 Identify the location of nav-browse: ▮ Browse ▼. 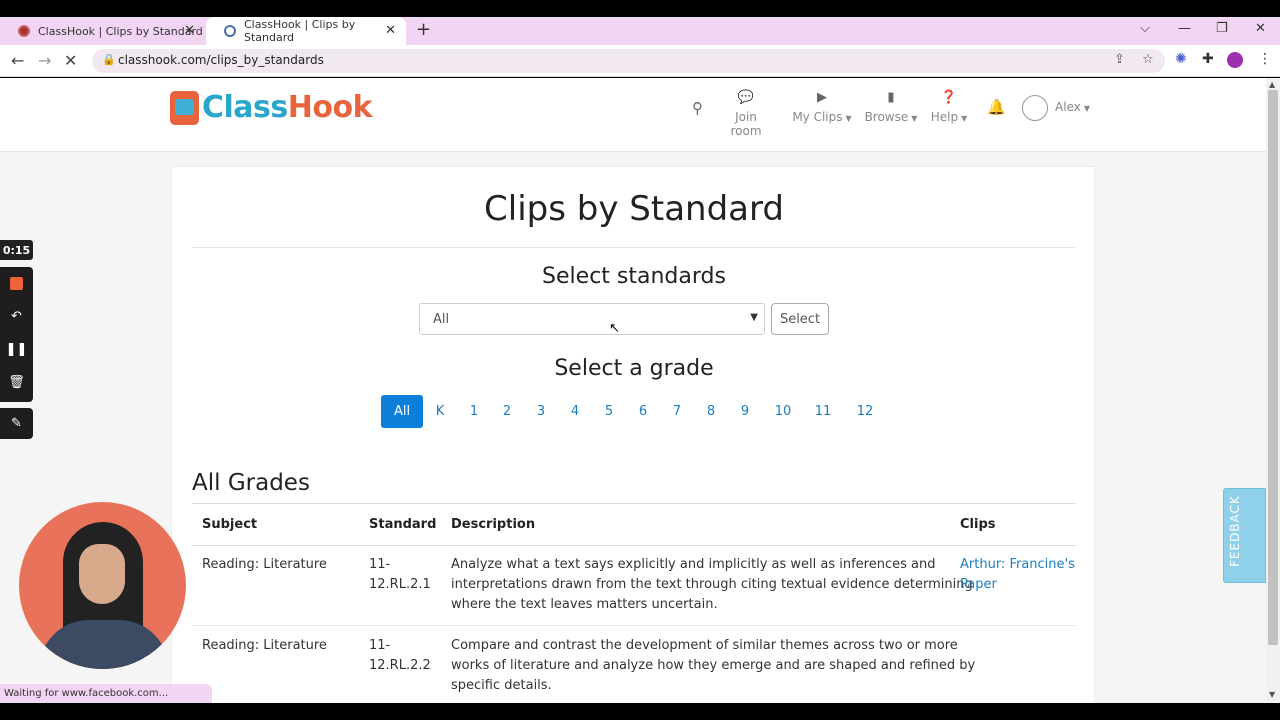
(891, 107).